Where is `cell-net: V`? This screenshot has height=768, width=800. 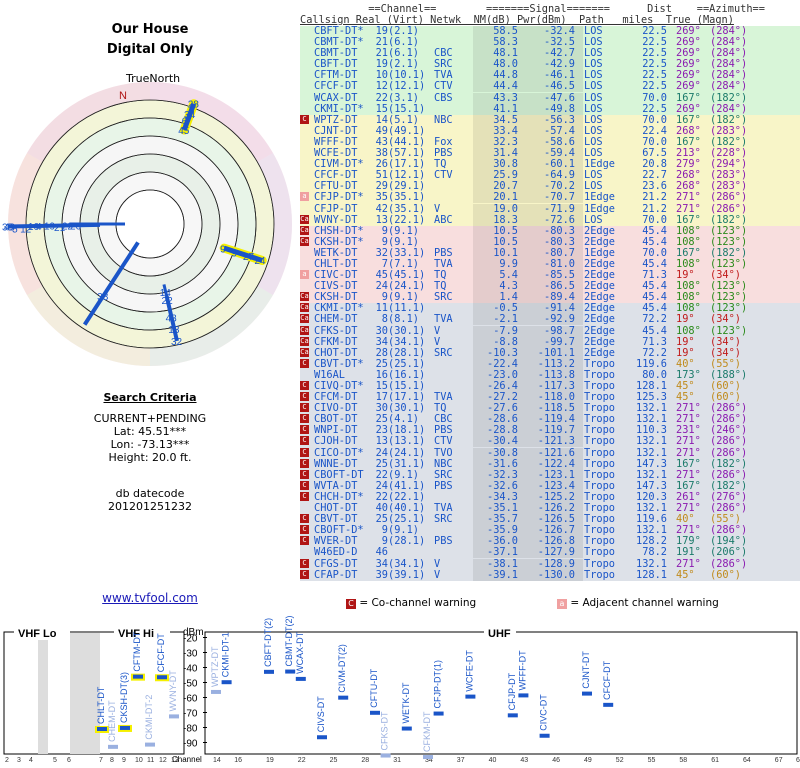 cell-net: V is located at coordinates (437, 330).